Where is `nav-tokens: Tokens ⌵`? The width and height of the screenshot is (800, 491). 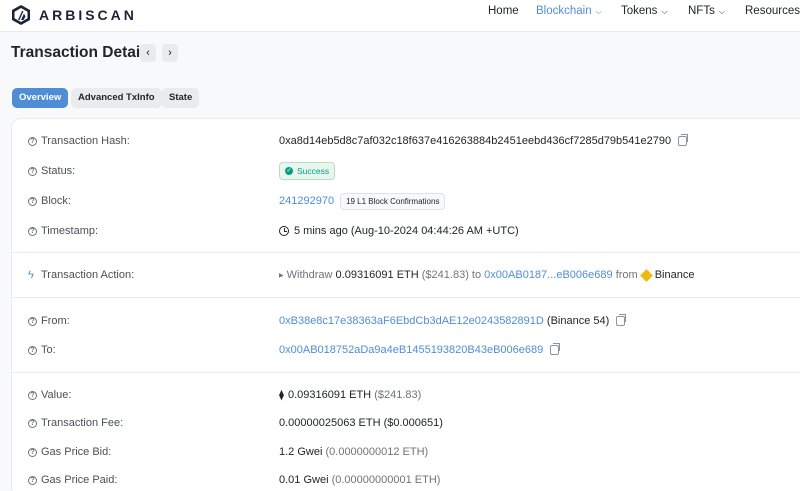
nav-tokens: Tokens ⌵ is located at coordinates (644, 11).